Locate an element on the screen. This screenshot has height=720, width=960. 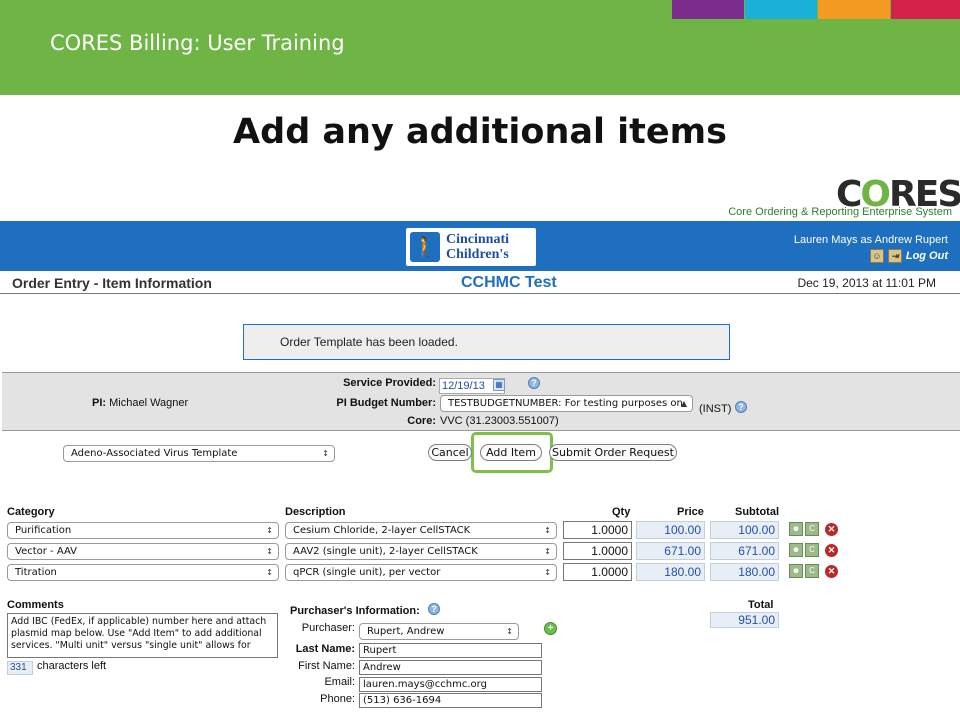
select-arrows-icon: ▲ is located at coordinates (683, 403).